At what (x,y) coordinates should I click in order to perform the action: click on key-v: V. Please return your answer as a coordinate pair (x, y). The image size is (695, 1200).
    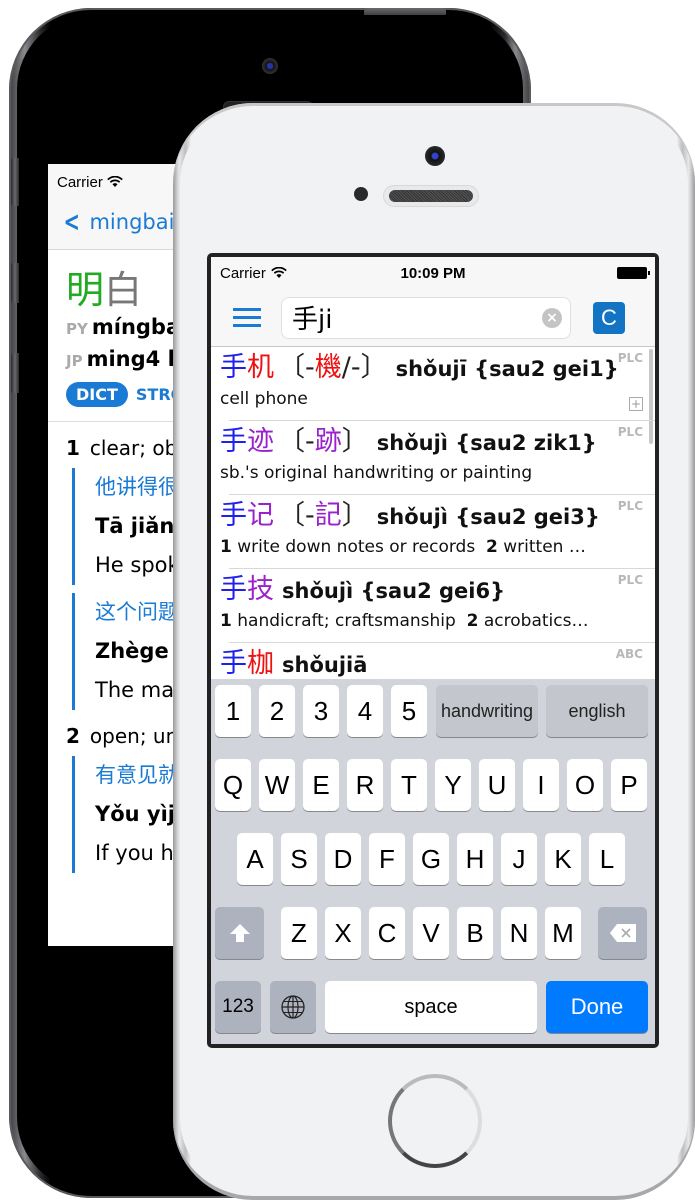
    Looking at the image, I should click on (431, 933).